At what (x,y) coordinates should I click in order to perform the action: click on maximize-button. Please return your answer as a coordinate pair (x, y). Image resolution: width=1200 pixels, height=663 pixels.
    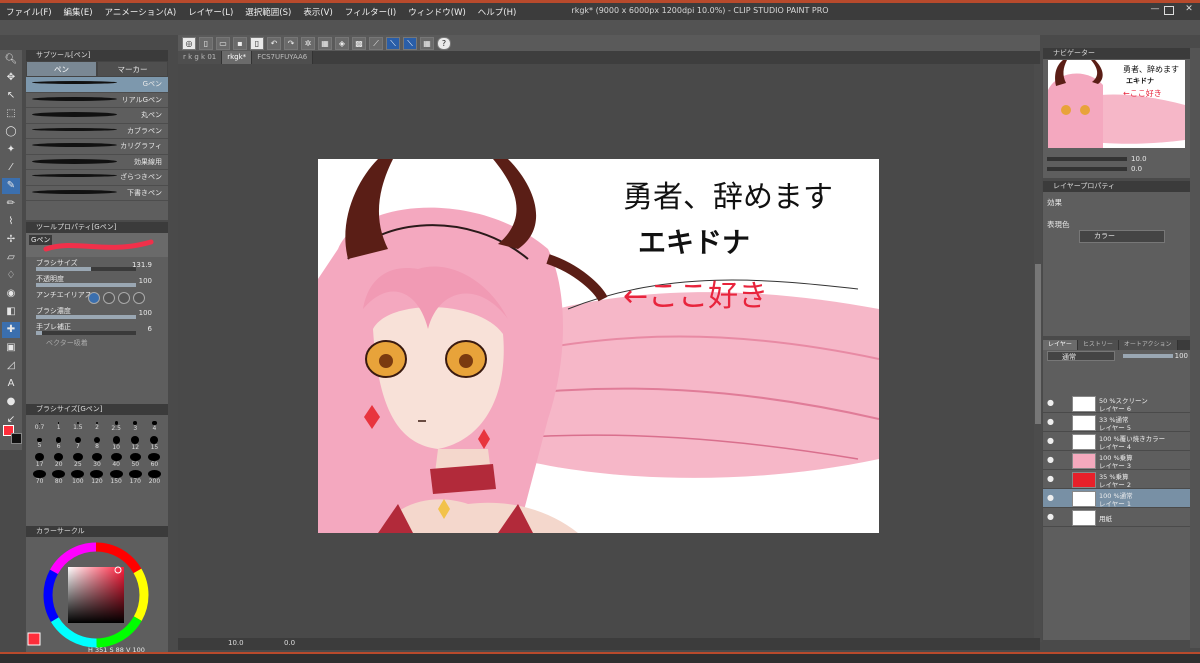
    Looking at the image, I should click on (1169, 10).